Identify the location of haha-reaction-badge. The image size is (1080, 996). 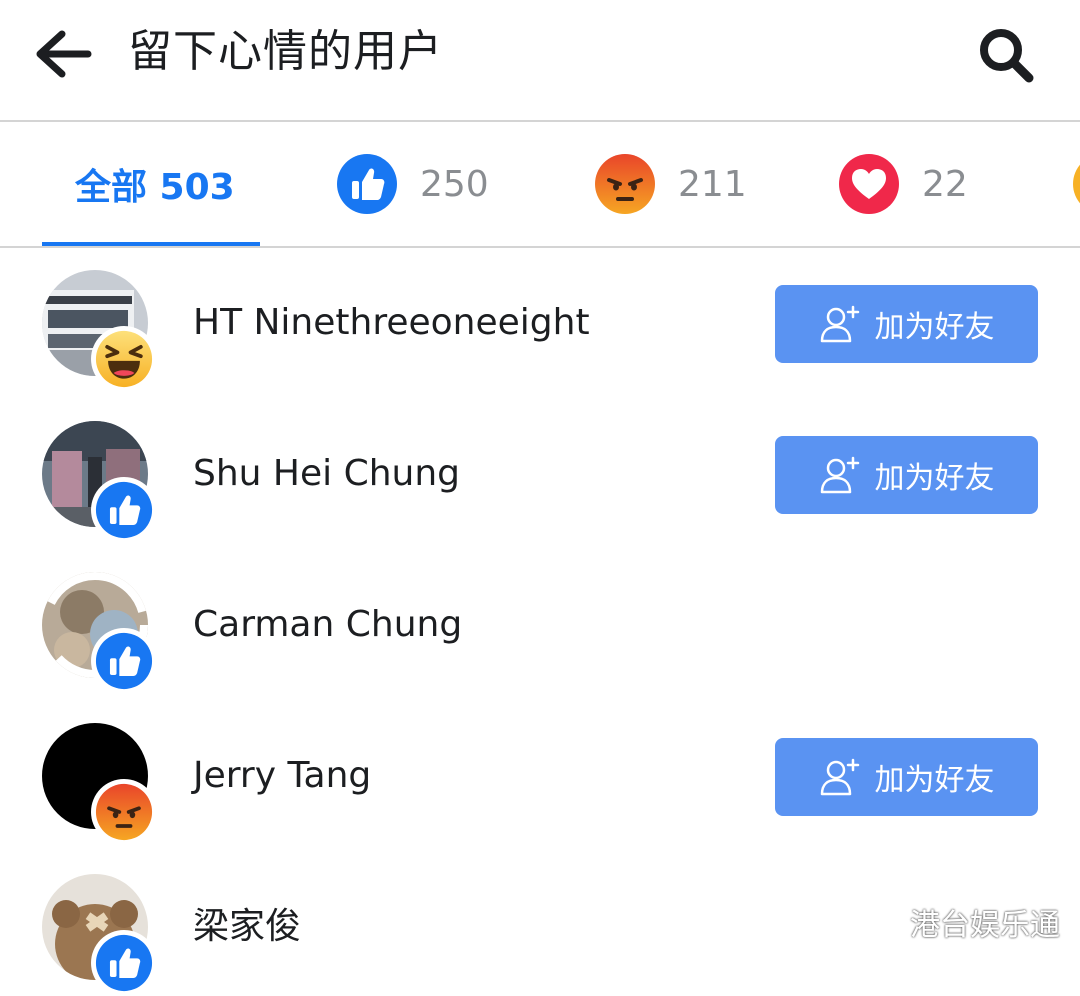
(124, 359).